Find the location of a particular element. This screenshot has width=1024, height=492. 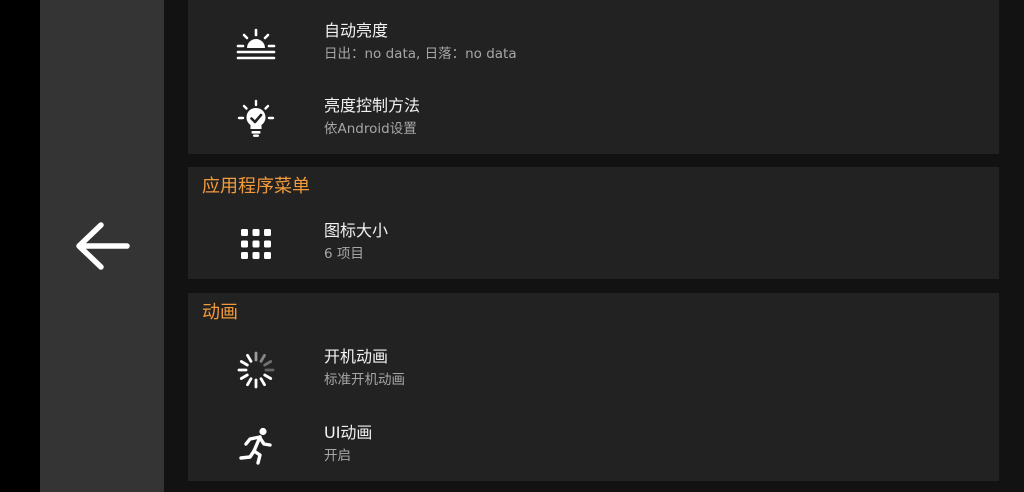

brightness-control-title: 亮度控制方法 is located at coordinates (372, 105).